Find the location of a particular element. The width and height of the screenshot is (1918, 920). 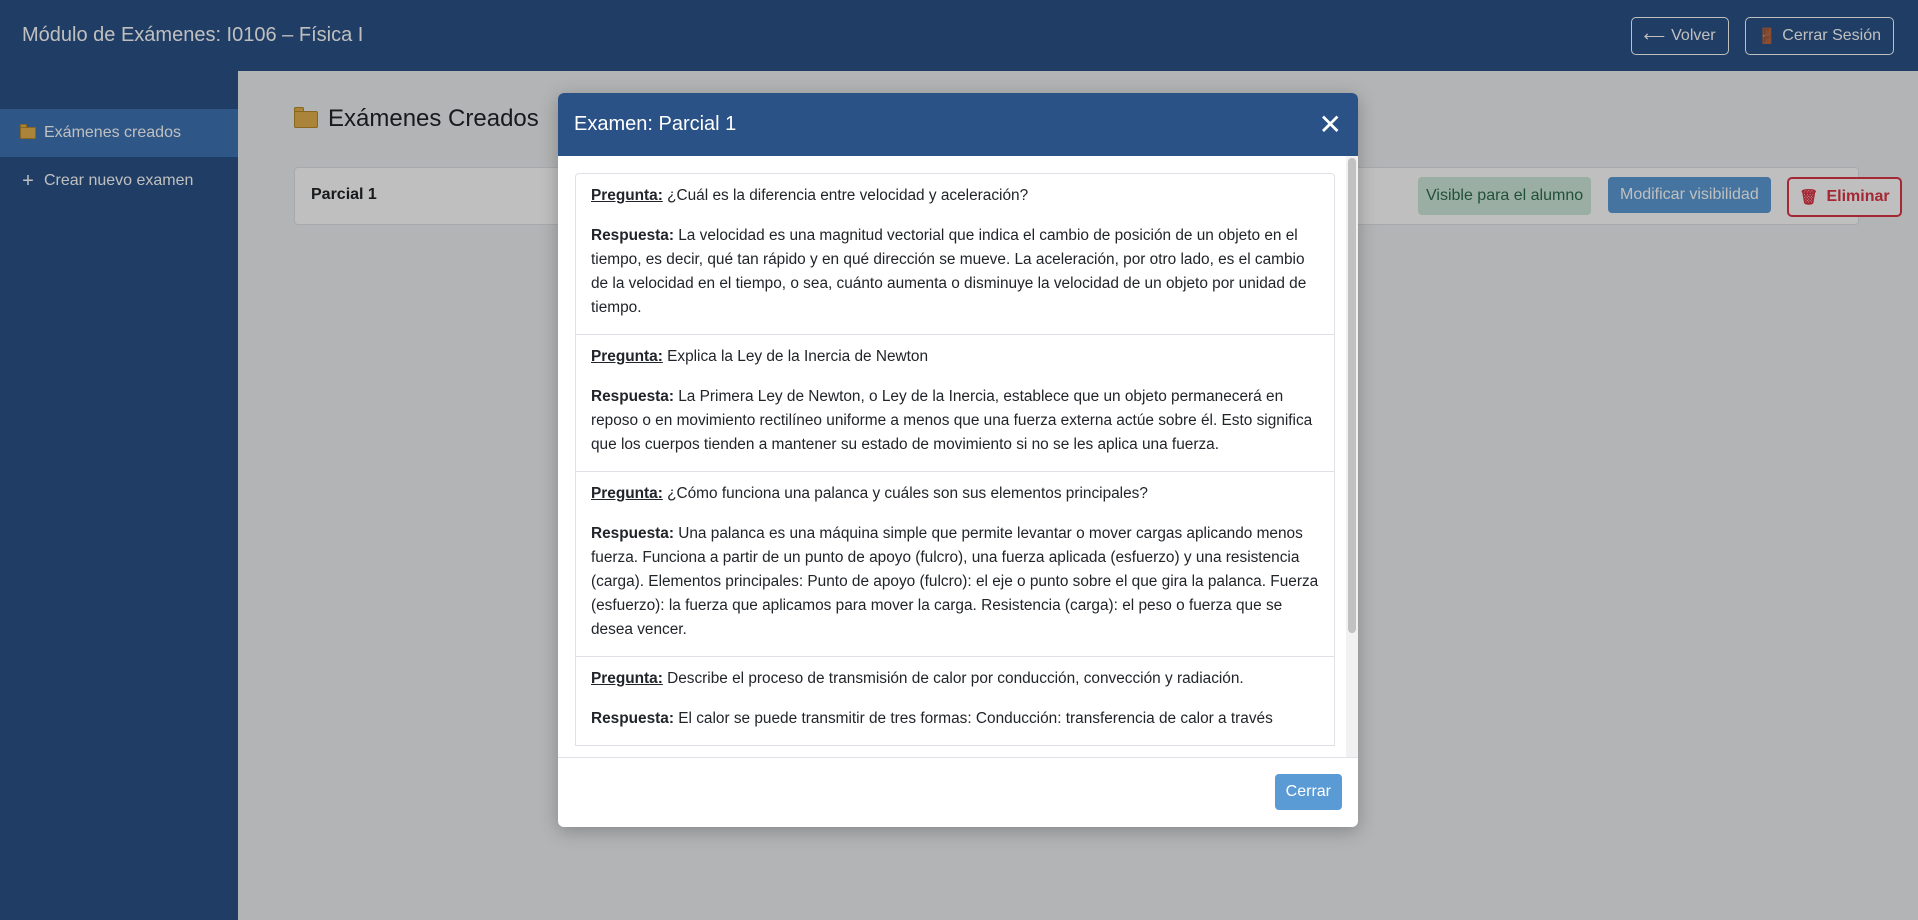

close-button: Cerrar is located at coordinates (1308, 792).